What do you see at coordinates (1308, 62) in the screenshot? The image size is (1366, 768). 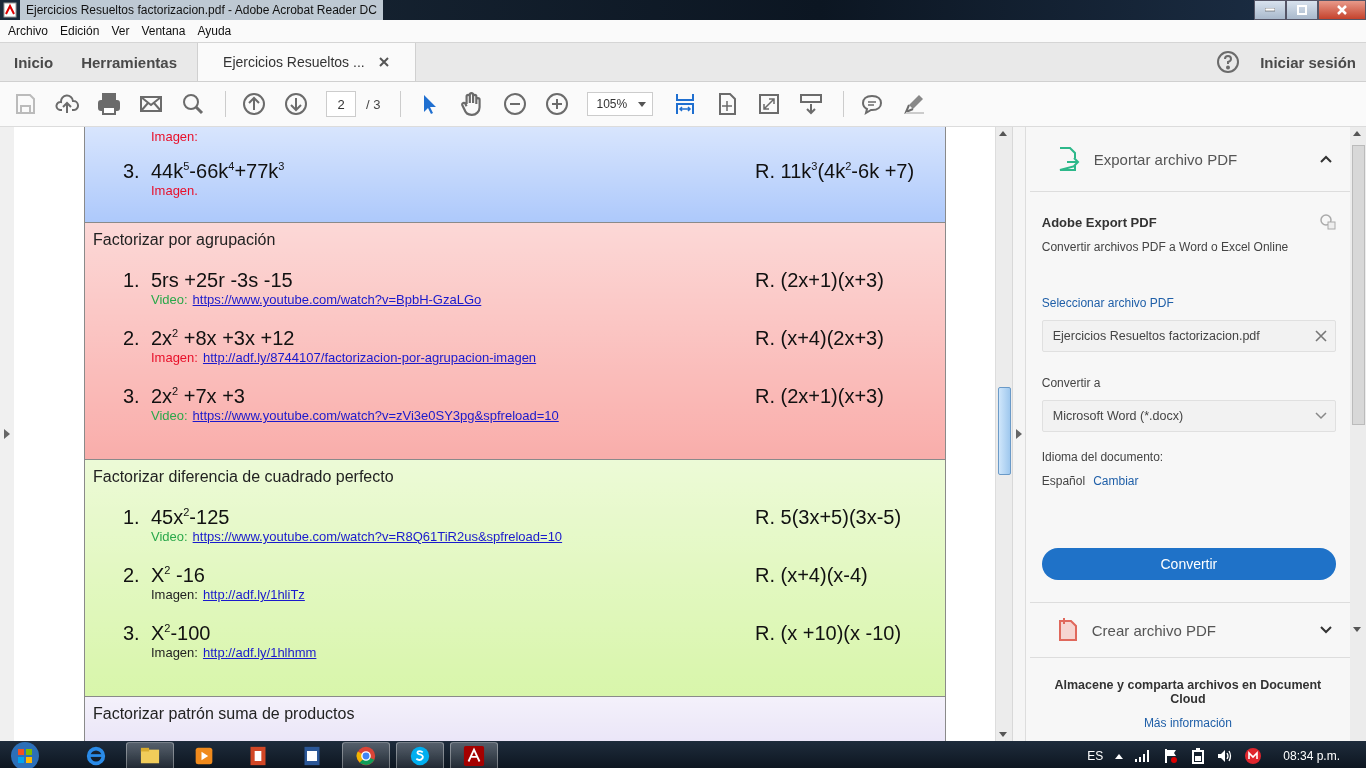 I see `sign-in-link: Iniciar sesión` at bounding box center [1308, 62].